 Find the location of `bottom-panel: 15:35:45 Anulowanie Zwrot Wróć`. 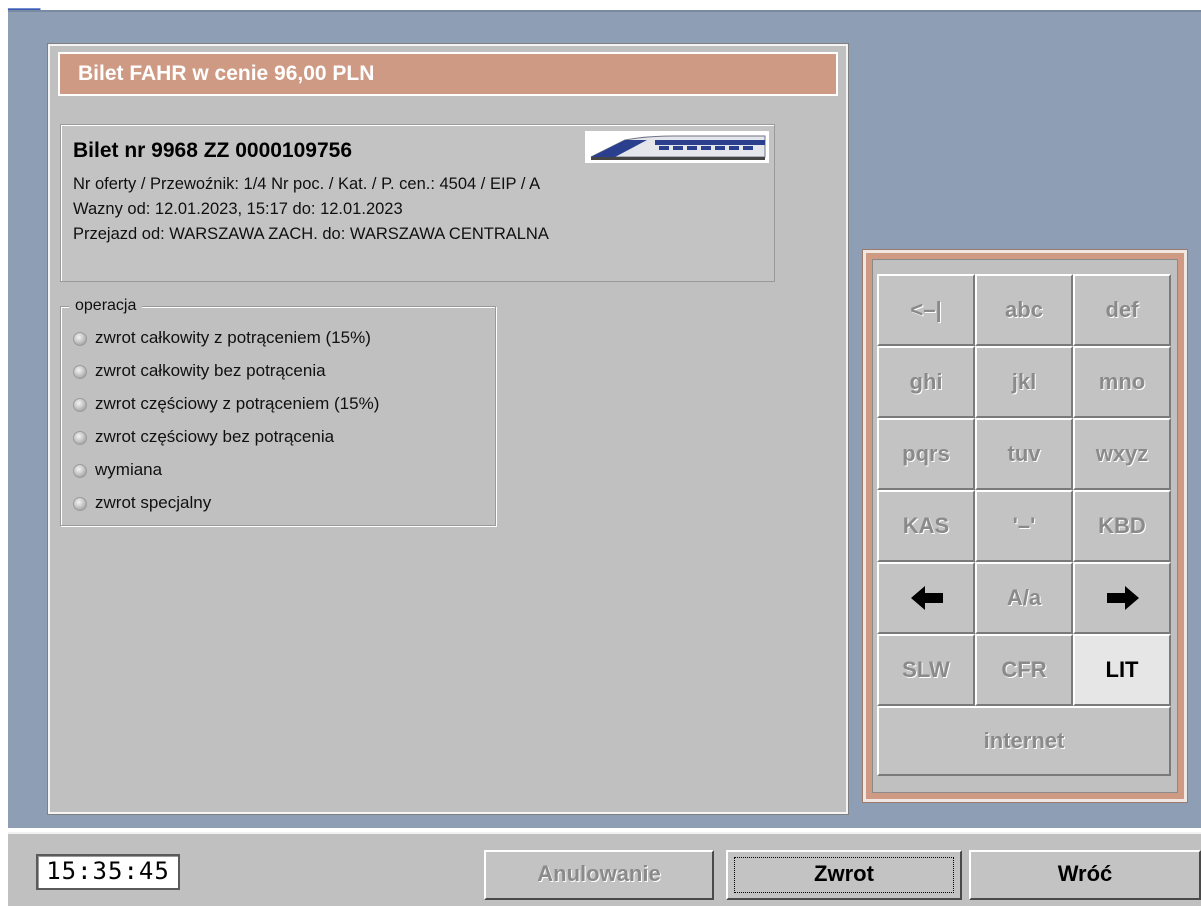

bottom-panel: 15:35:45 Anulowanie Zwrot Wróć is located at coordinates (604, 869).